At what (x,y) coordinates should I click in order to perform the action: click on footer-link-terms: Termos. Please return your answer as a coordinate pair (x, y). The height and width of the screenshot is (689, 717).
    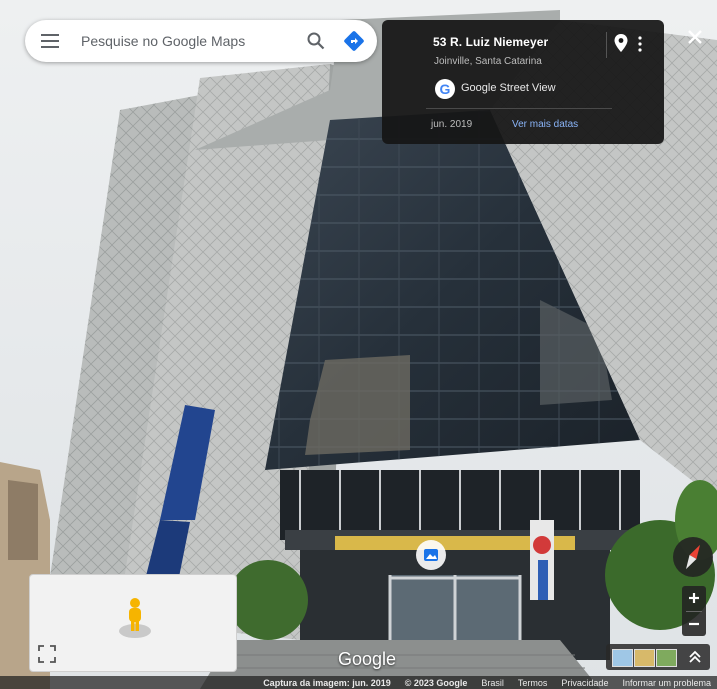
    Looking at the image, I should click on (533, 683).